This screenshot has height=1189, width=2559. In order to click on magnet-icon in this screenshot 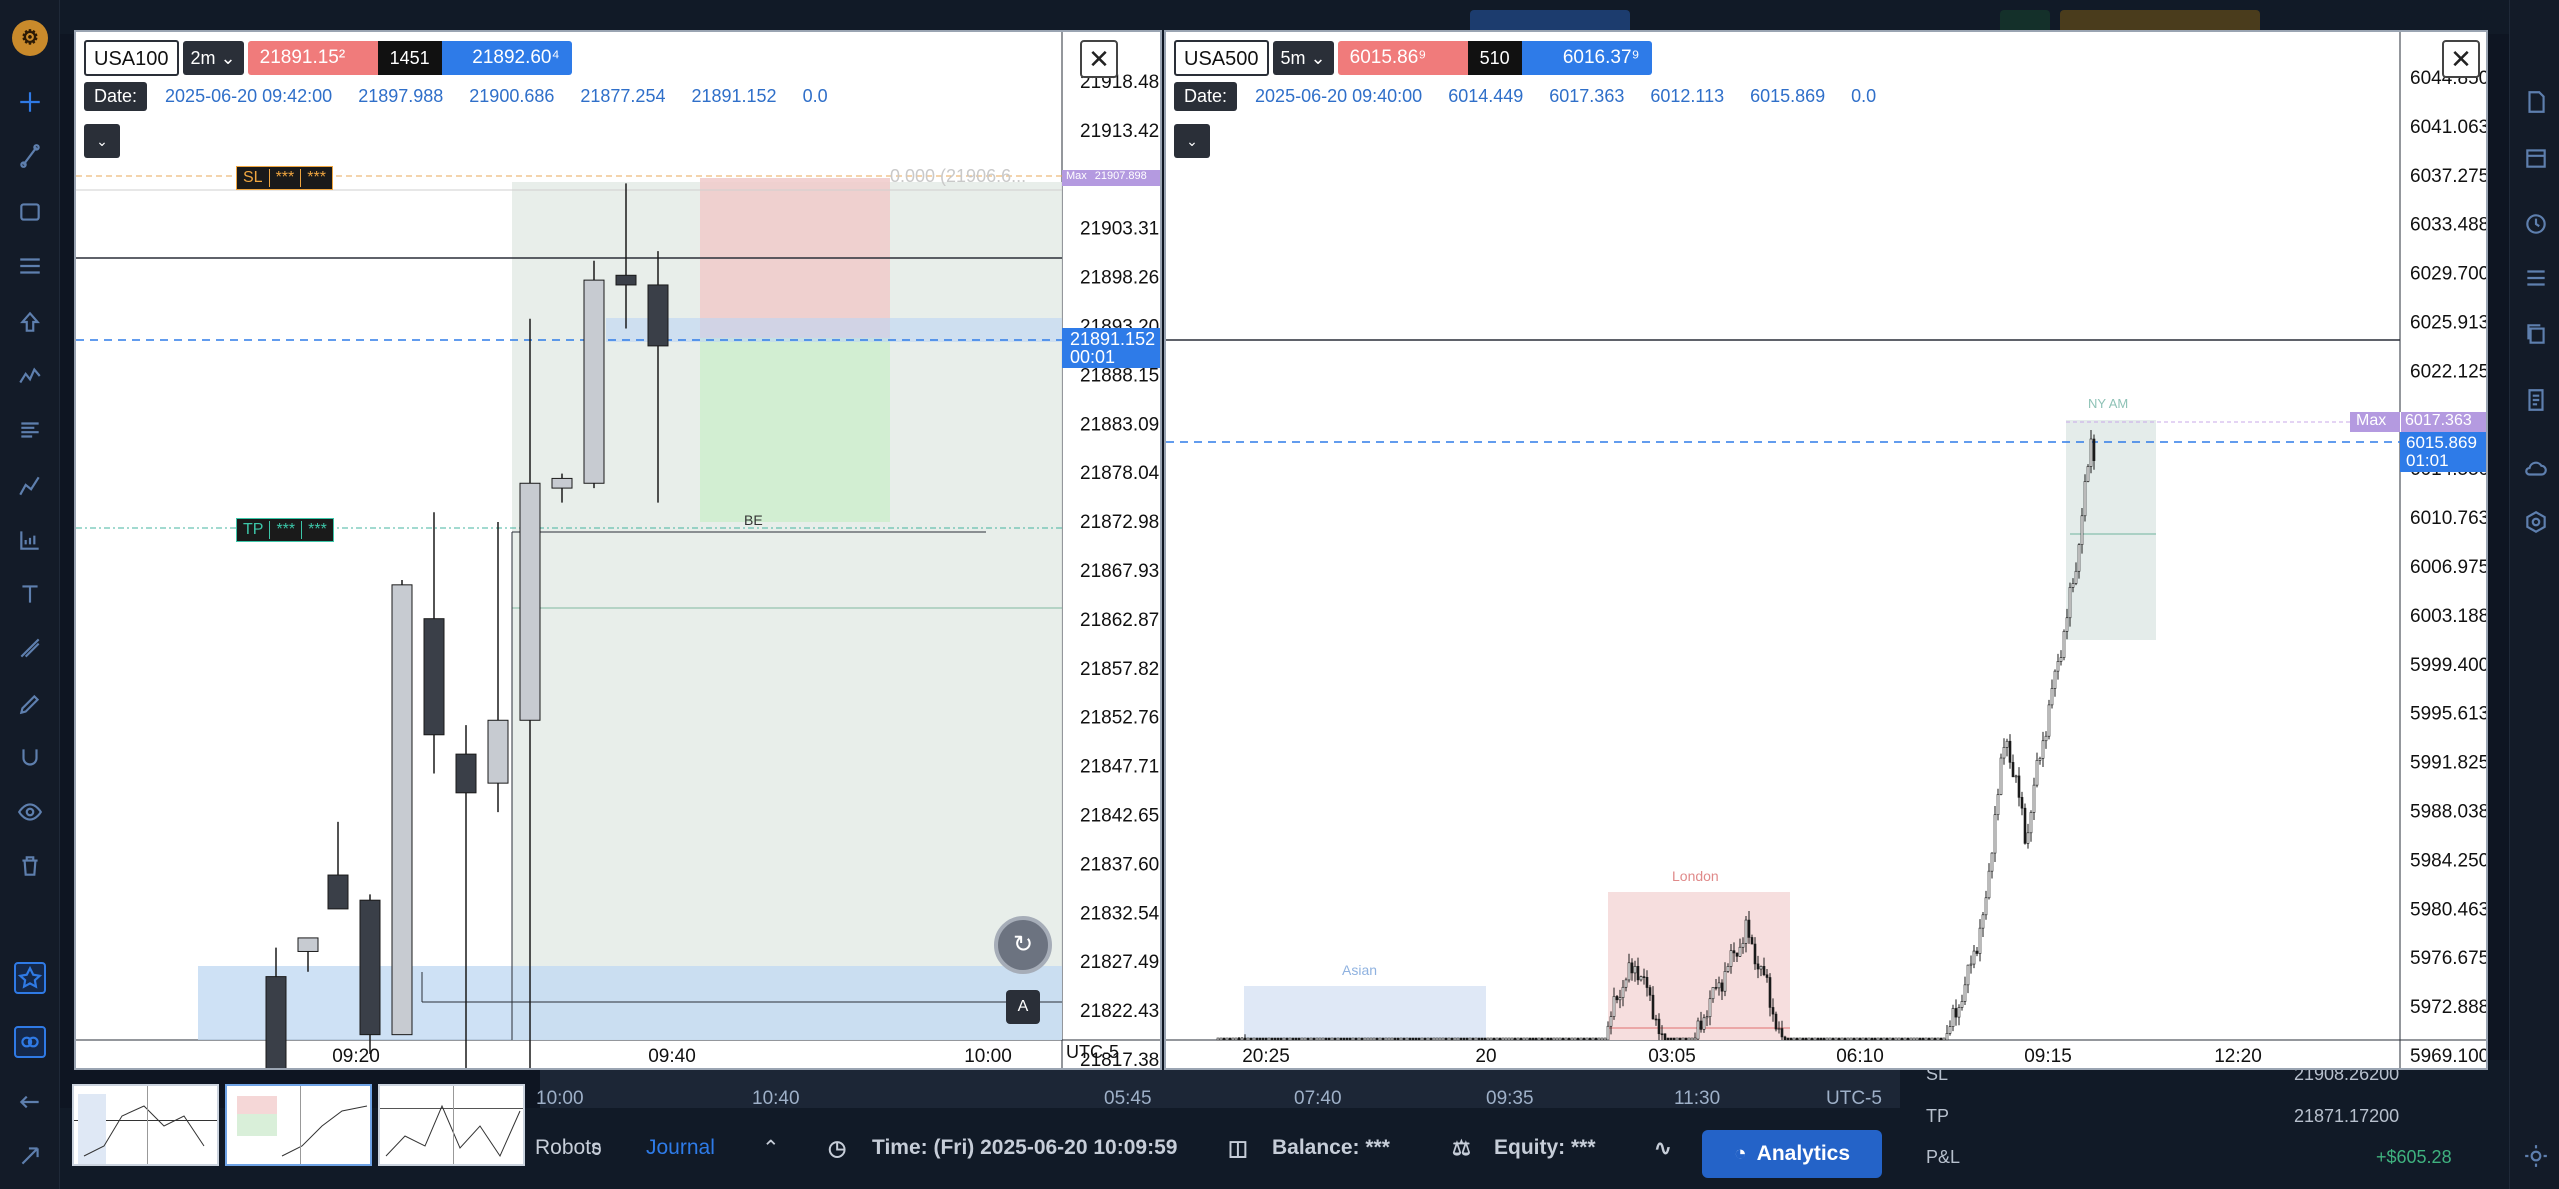, I will do `click(30, 758)`.